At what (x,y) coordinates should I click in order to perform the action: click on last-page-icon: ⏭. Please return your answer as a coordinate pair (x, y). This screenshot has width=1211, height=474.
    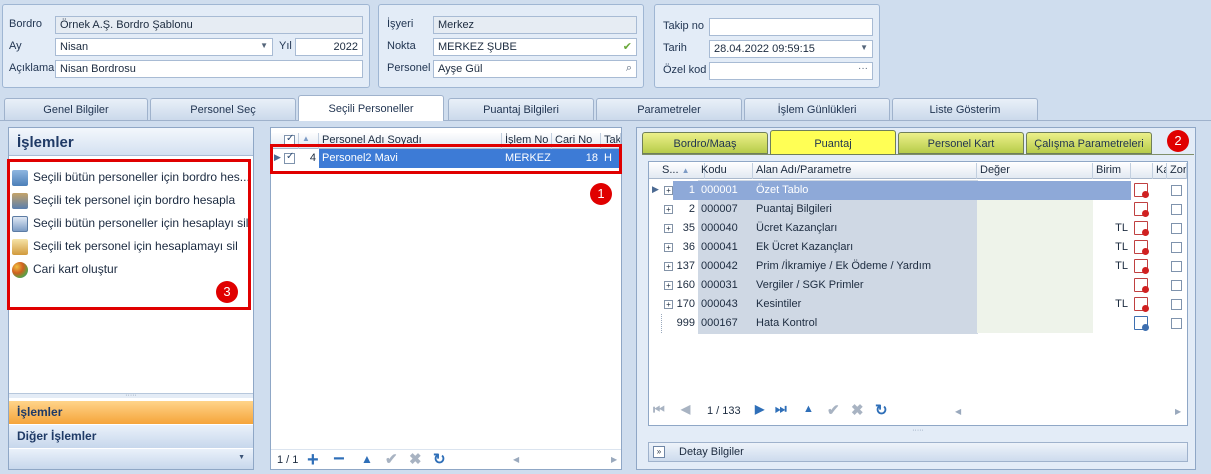
    Looking at the image, I should click on (781, 409).